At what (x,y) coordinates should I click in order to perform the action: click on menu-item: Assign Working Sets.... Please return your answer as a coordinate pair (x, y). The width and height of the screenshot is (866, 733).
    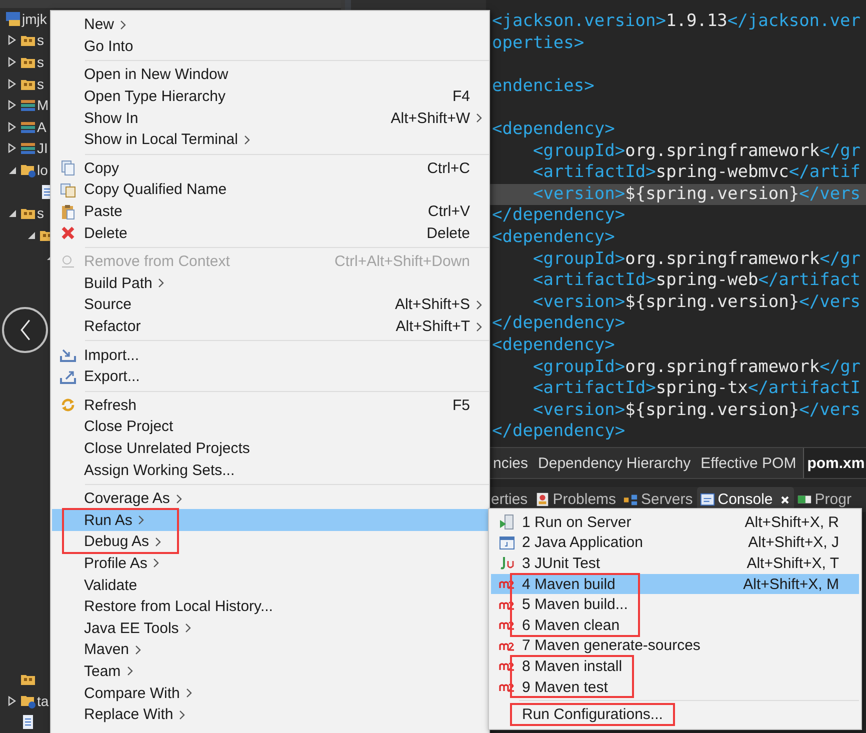
    Looking at the image, I should click on (270, 470).